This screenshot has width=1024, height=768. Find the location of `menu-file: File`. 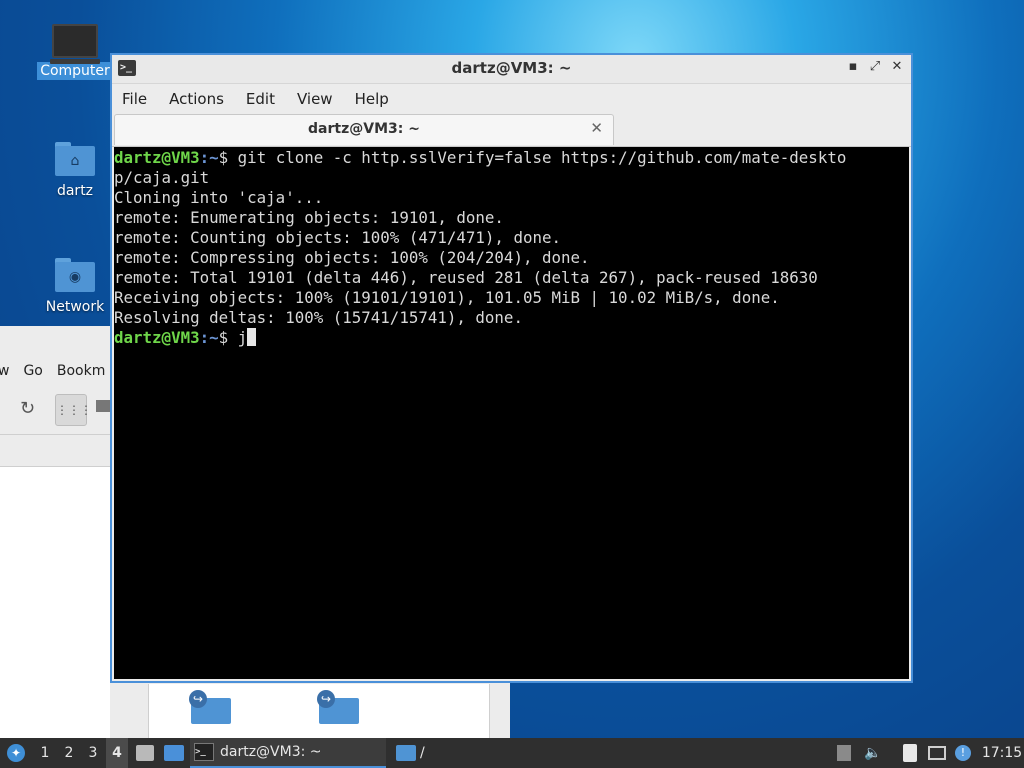

menu-file: File is located at coordinates (134, 99).